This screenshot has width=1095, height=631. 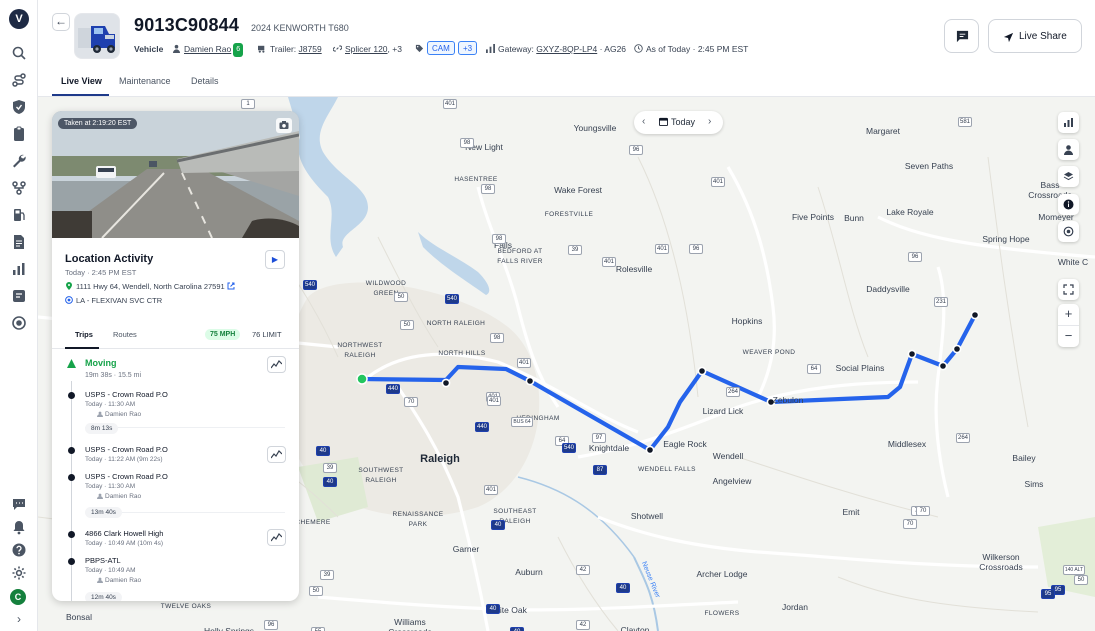 I want to click on map-place-label: Hopkins, so click(x=747, y=321).